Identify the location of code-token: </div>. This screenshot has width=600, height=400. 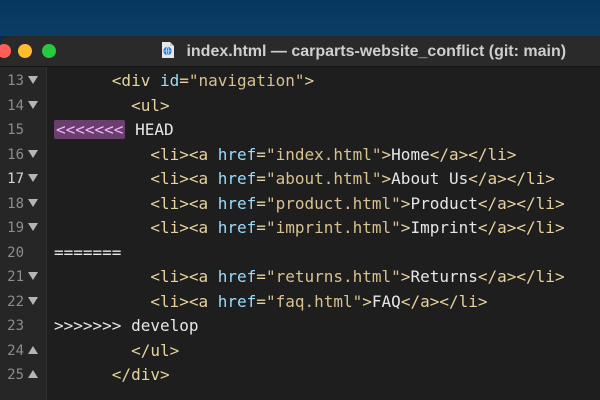
(140, 374).